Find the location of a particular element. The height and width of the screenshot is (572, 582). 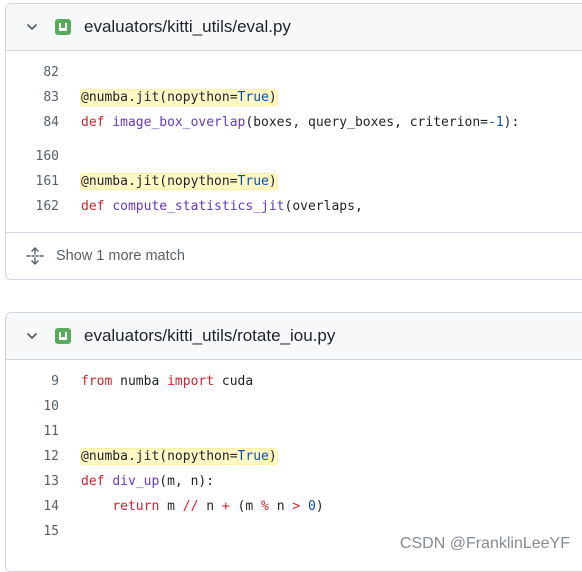

code-token: % is located at coordinates (265, 506).